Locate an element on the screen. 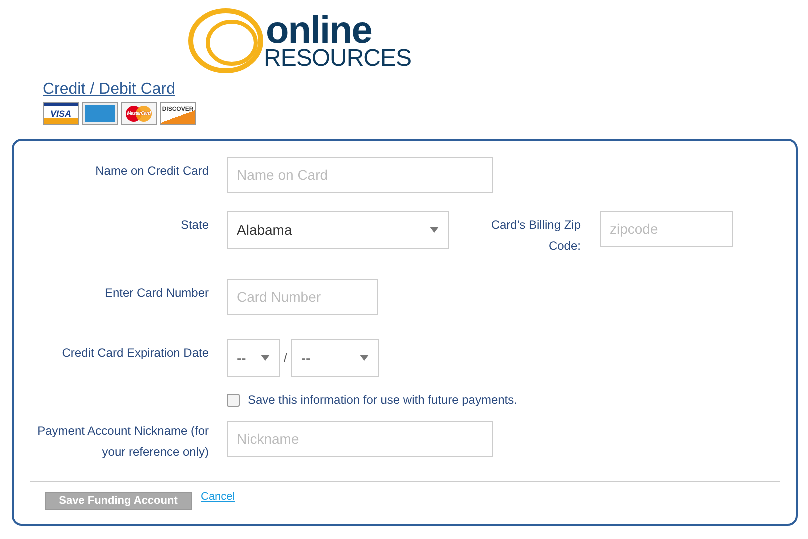 This screenshot has height=539, width=808. month-select: -- is located at coordinates (253, 358).